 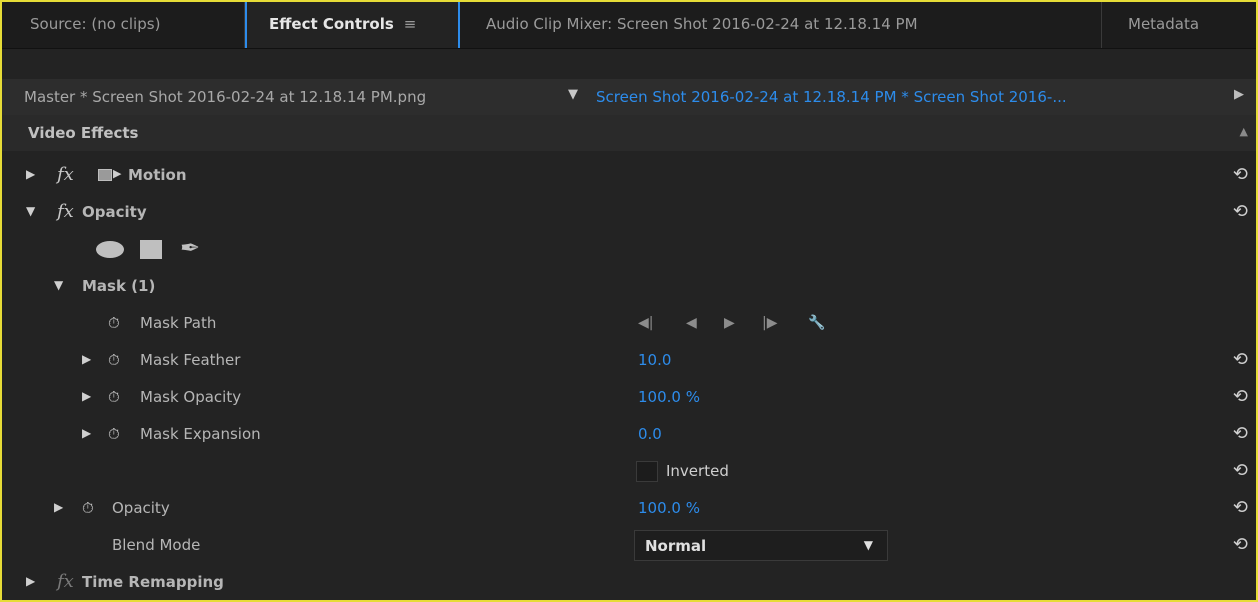 What do you see at coordinates (190, 360) in the screenshot?
I see `mask-feather-label: Mask Feather` at bounding box center [190, 360].